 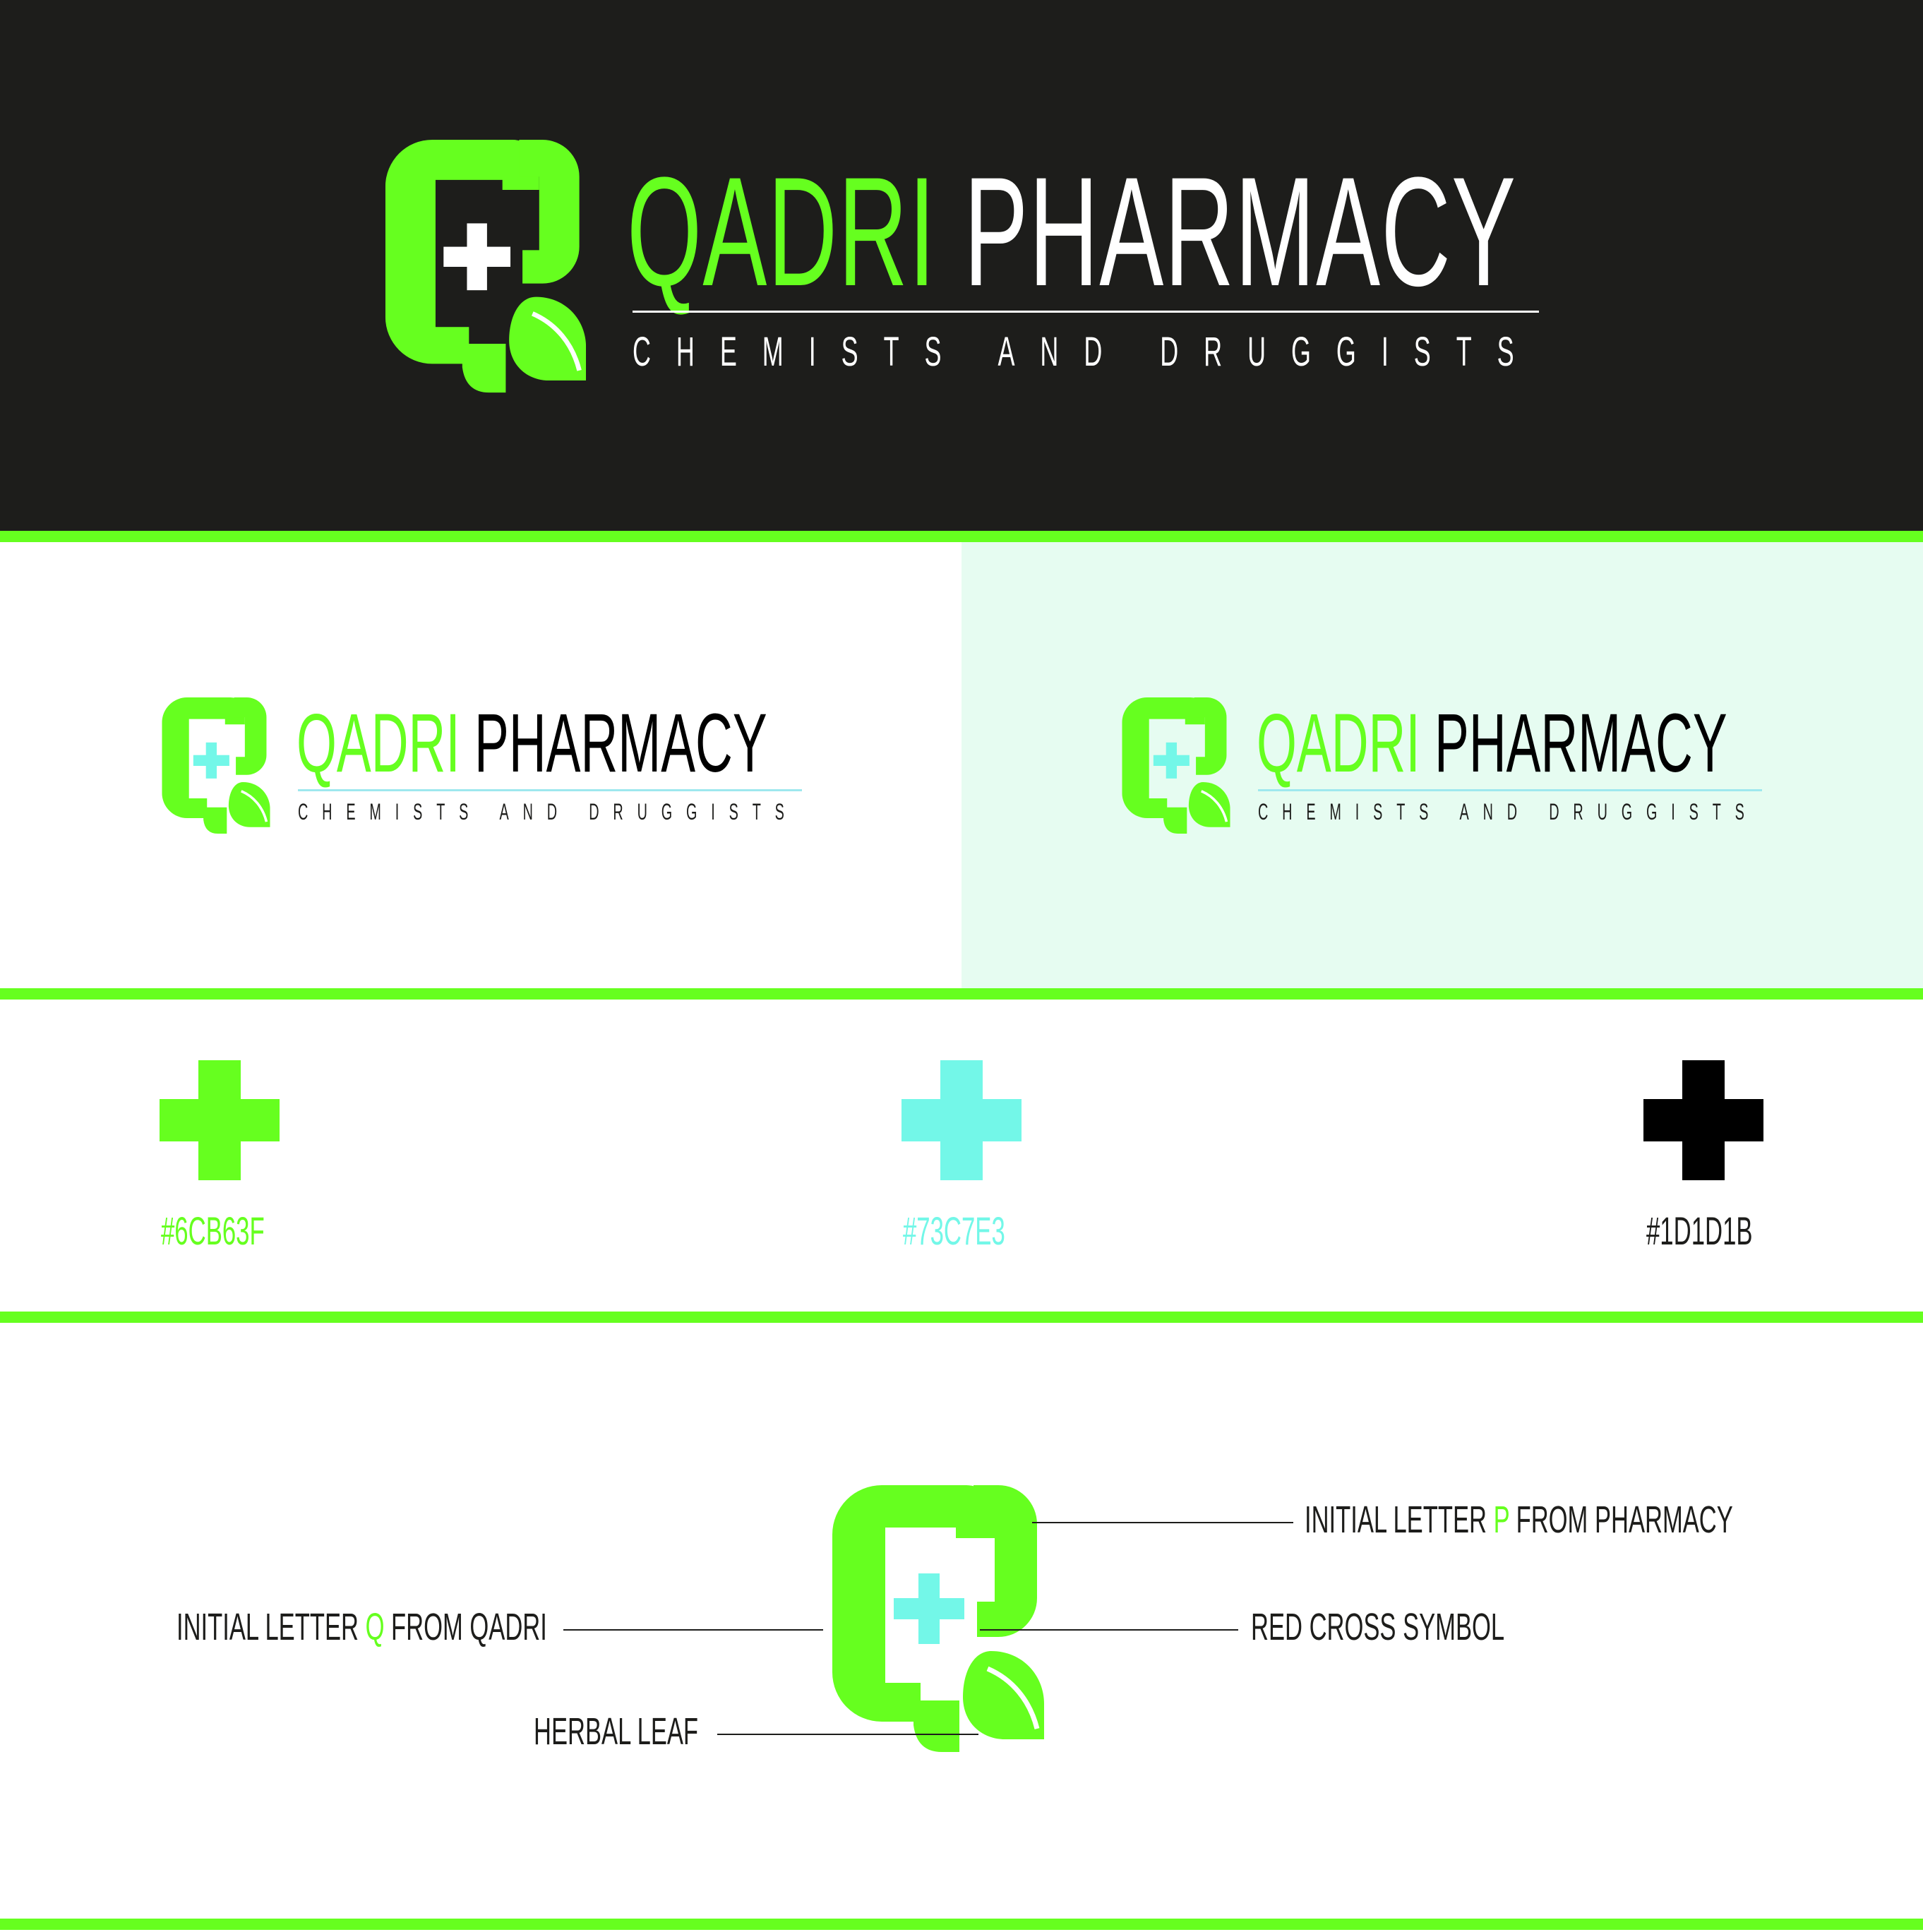 I want to click on logo-variant-white: QADRI PHARMACY CHEMISTS AND DRUGGISTS, so click(x=481, y=765).